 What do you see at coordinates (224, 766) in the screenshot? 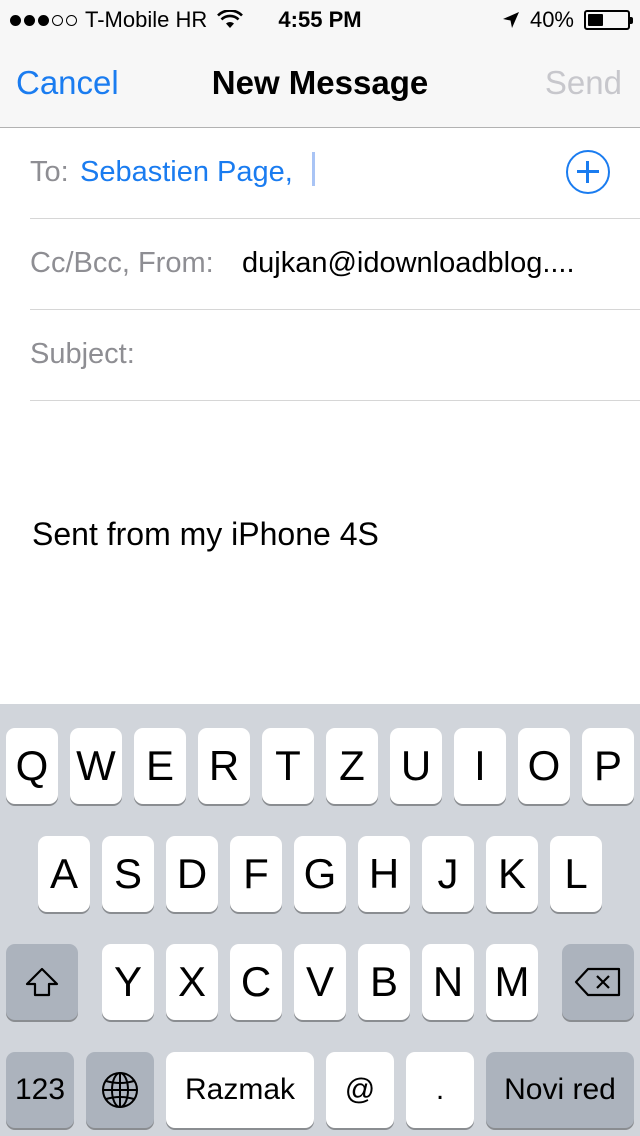
I see `key-r: R` at bounding box center [224, 766].